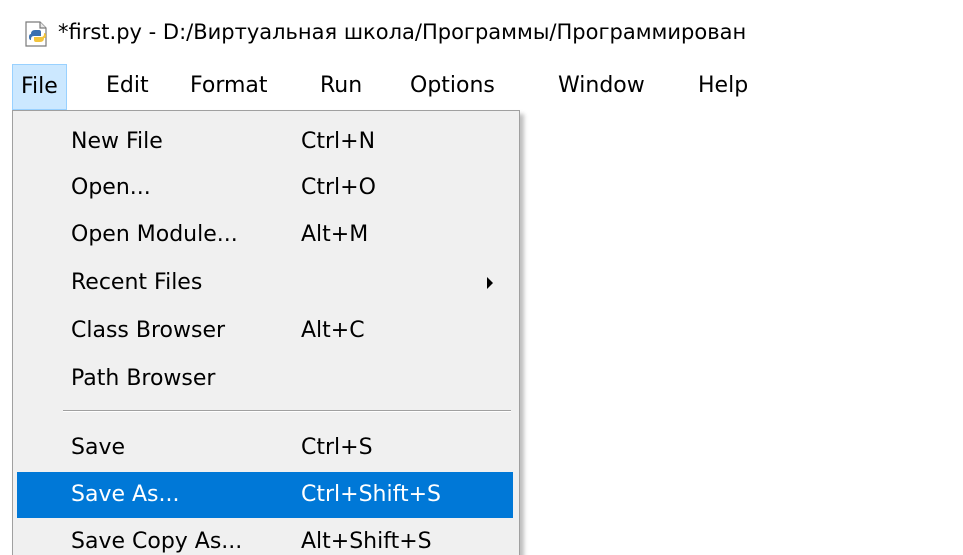 This screenshot has width=963, height=555. Describe the element at coordinates (229, 87) in the screenshot. I see `menu-format: Format` at that location.